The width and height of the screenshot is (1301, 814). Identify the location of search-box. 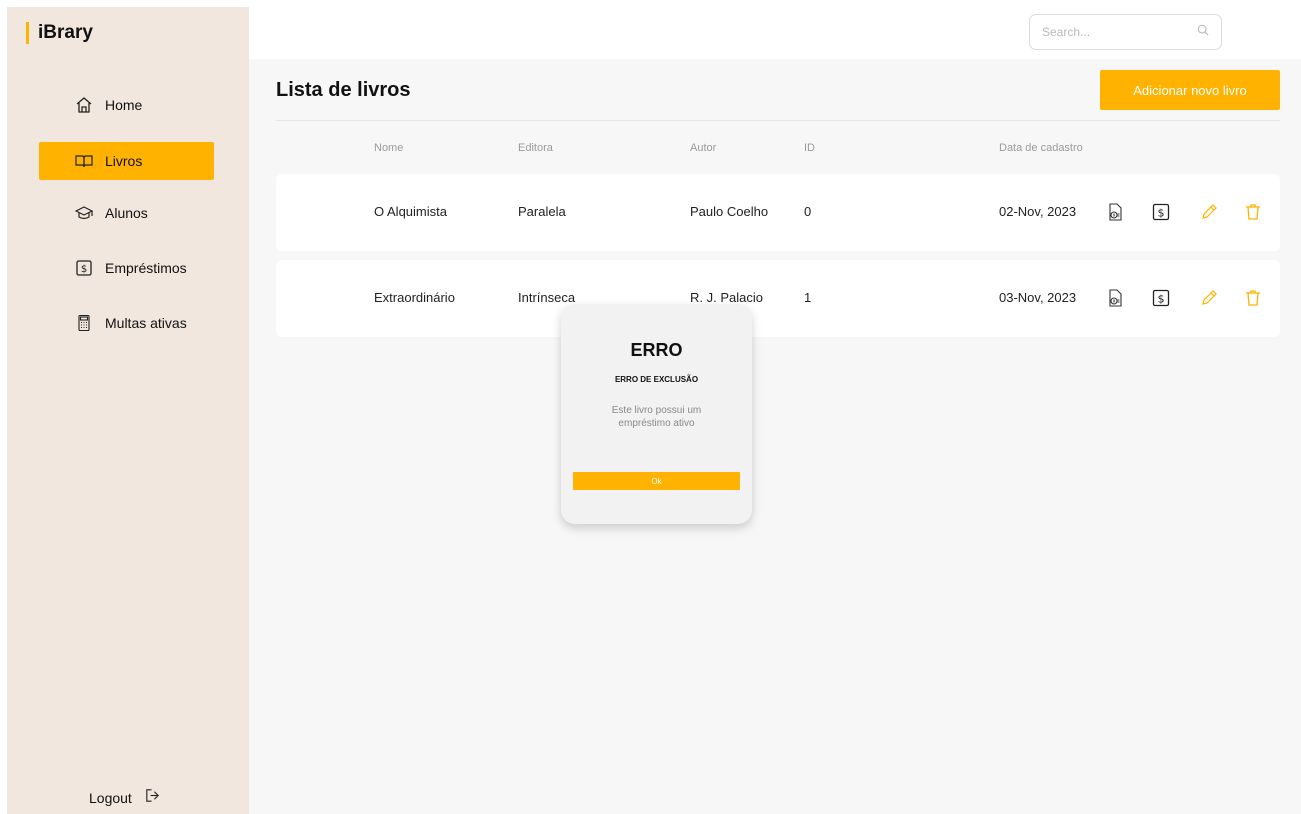
(1125, 32).